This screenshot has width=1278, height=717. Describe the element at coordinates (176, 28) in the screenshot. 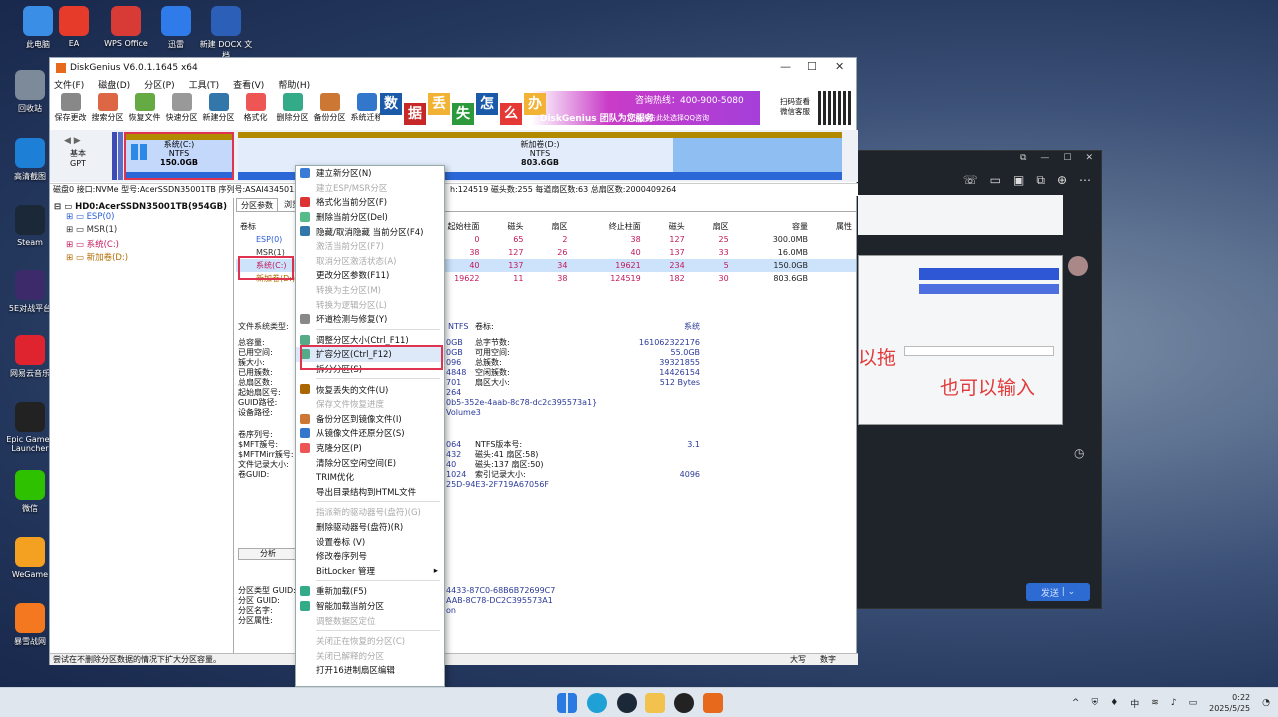

I see `desktop-icon: 迅雷` at that location.